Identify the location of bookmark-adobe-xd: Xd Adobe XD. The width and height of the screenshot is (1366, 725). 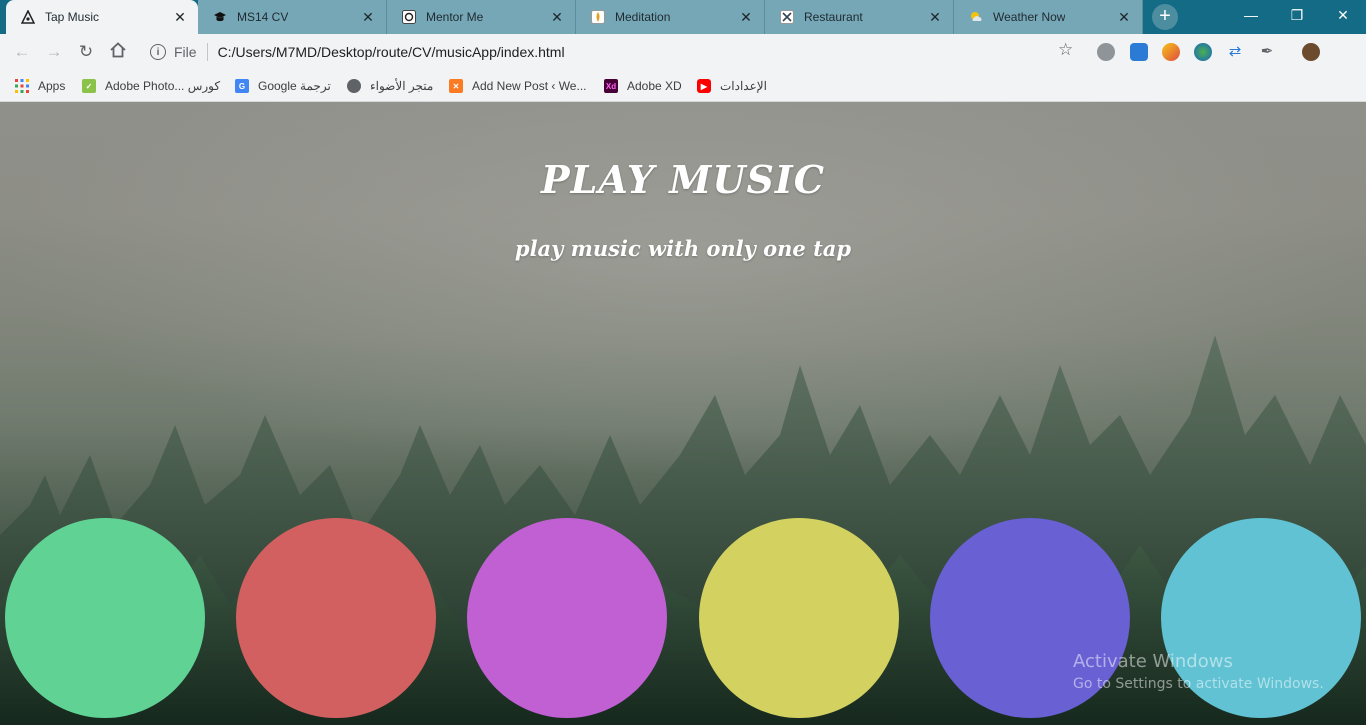
(643, 86).